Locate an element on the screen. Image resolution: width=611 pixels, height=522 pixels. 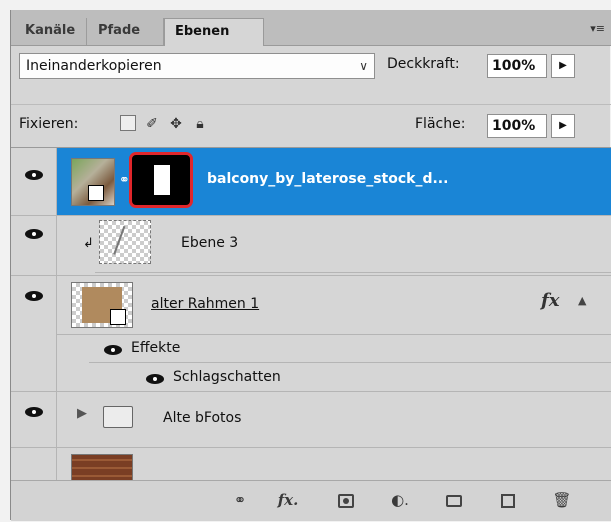
effects-row: Effekte is located at coordinates (334, 348).